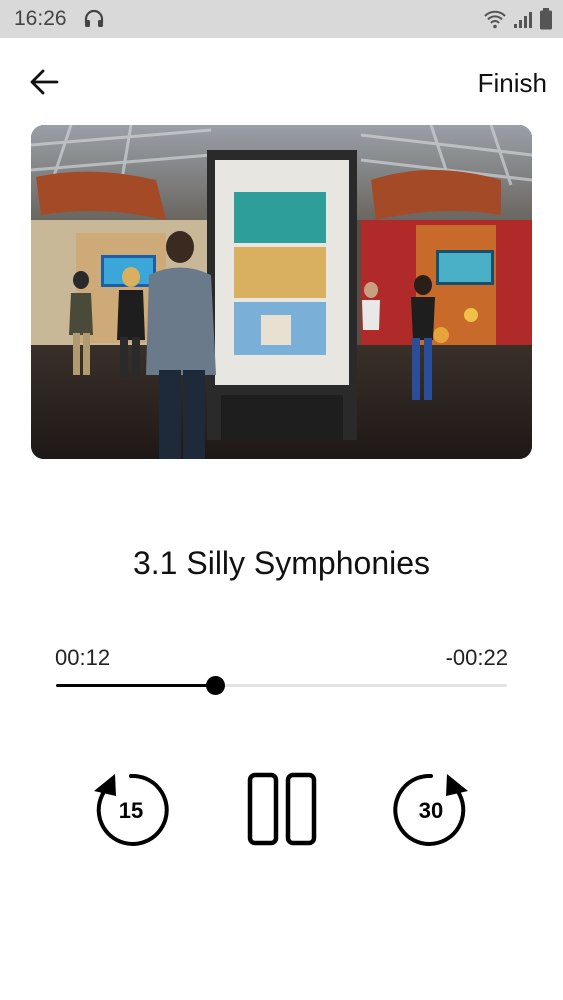 This screenshot has width=563, height=1000. What do you see at coordinates (216, 685) in the screenshot?
I see `progress-thumb` at bounding box center [216, 685].